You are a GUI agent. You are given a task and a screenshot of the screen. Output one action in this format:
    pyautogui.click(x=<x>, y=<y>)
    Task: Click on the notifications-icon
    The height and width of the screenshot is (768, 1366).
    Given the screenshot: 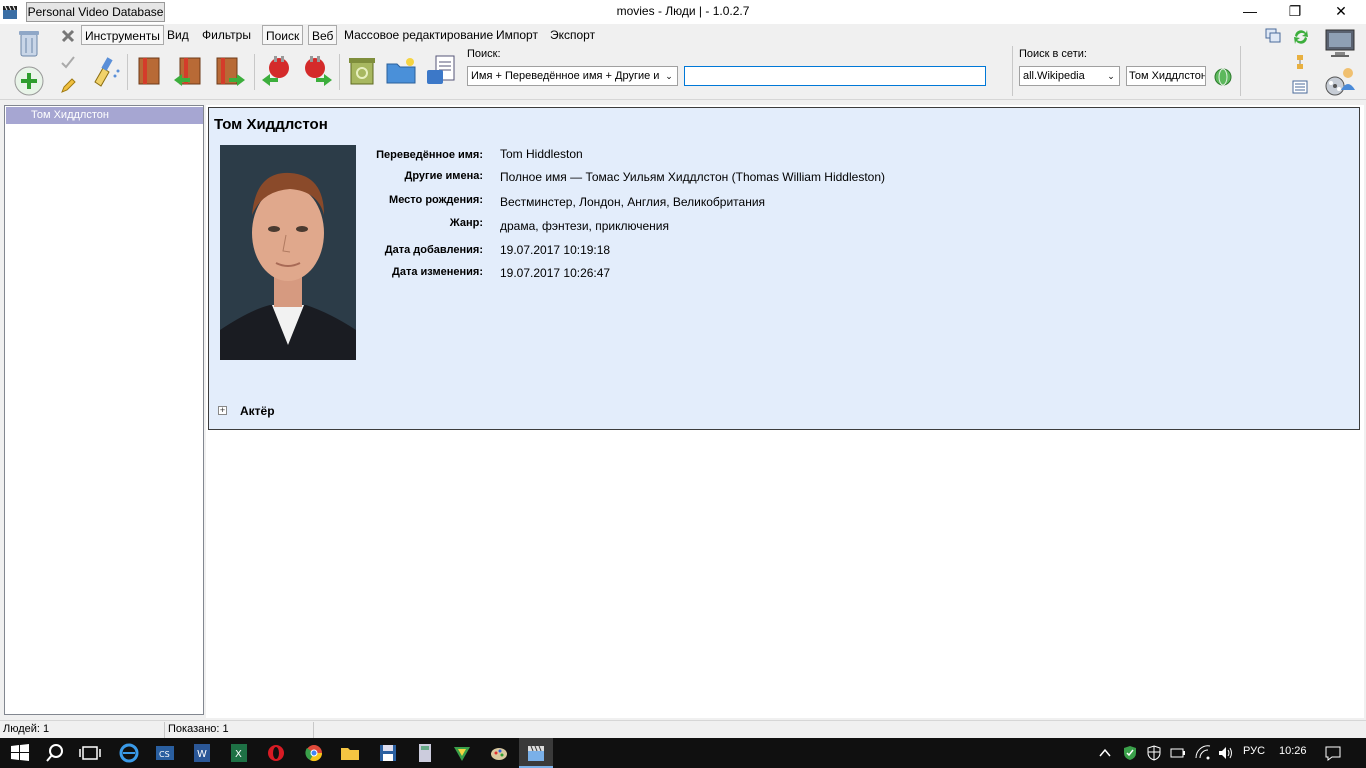 What is the action you would take?
    pyautogui.click(x=1333, y=753)
    